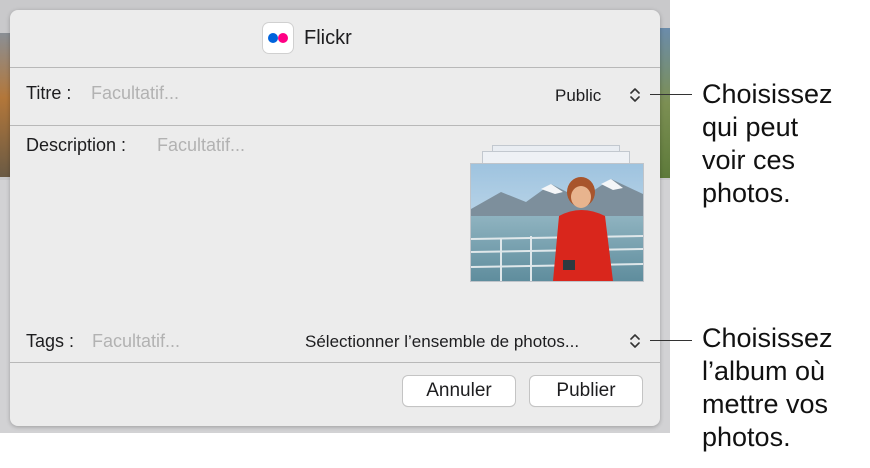 Image resolution: width=870 pixels, height=468 pixels. What do you see at coordinates (273, 38) in the screenshot?
I see `flickr-blue-dot` at bounding box center [273, 38].